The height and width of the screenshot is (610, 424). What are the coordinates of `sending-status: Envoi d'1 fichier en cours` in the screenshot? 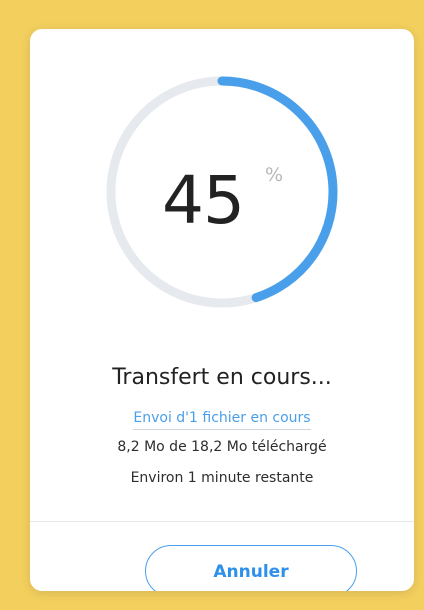 It's located at (222, 418).